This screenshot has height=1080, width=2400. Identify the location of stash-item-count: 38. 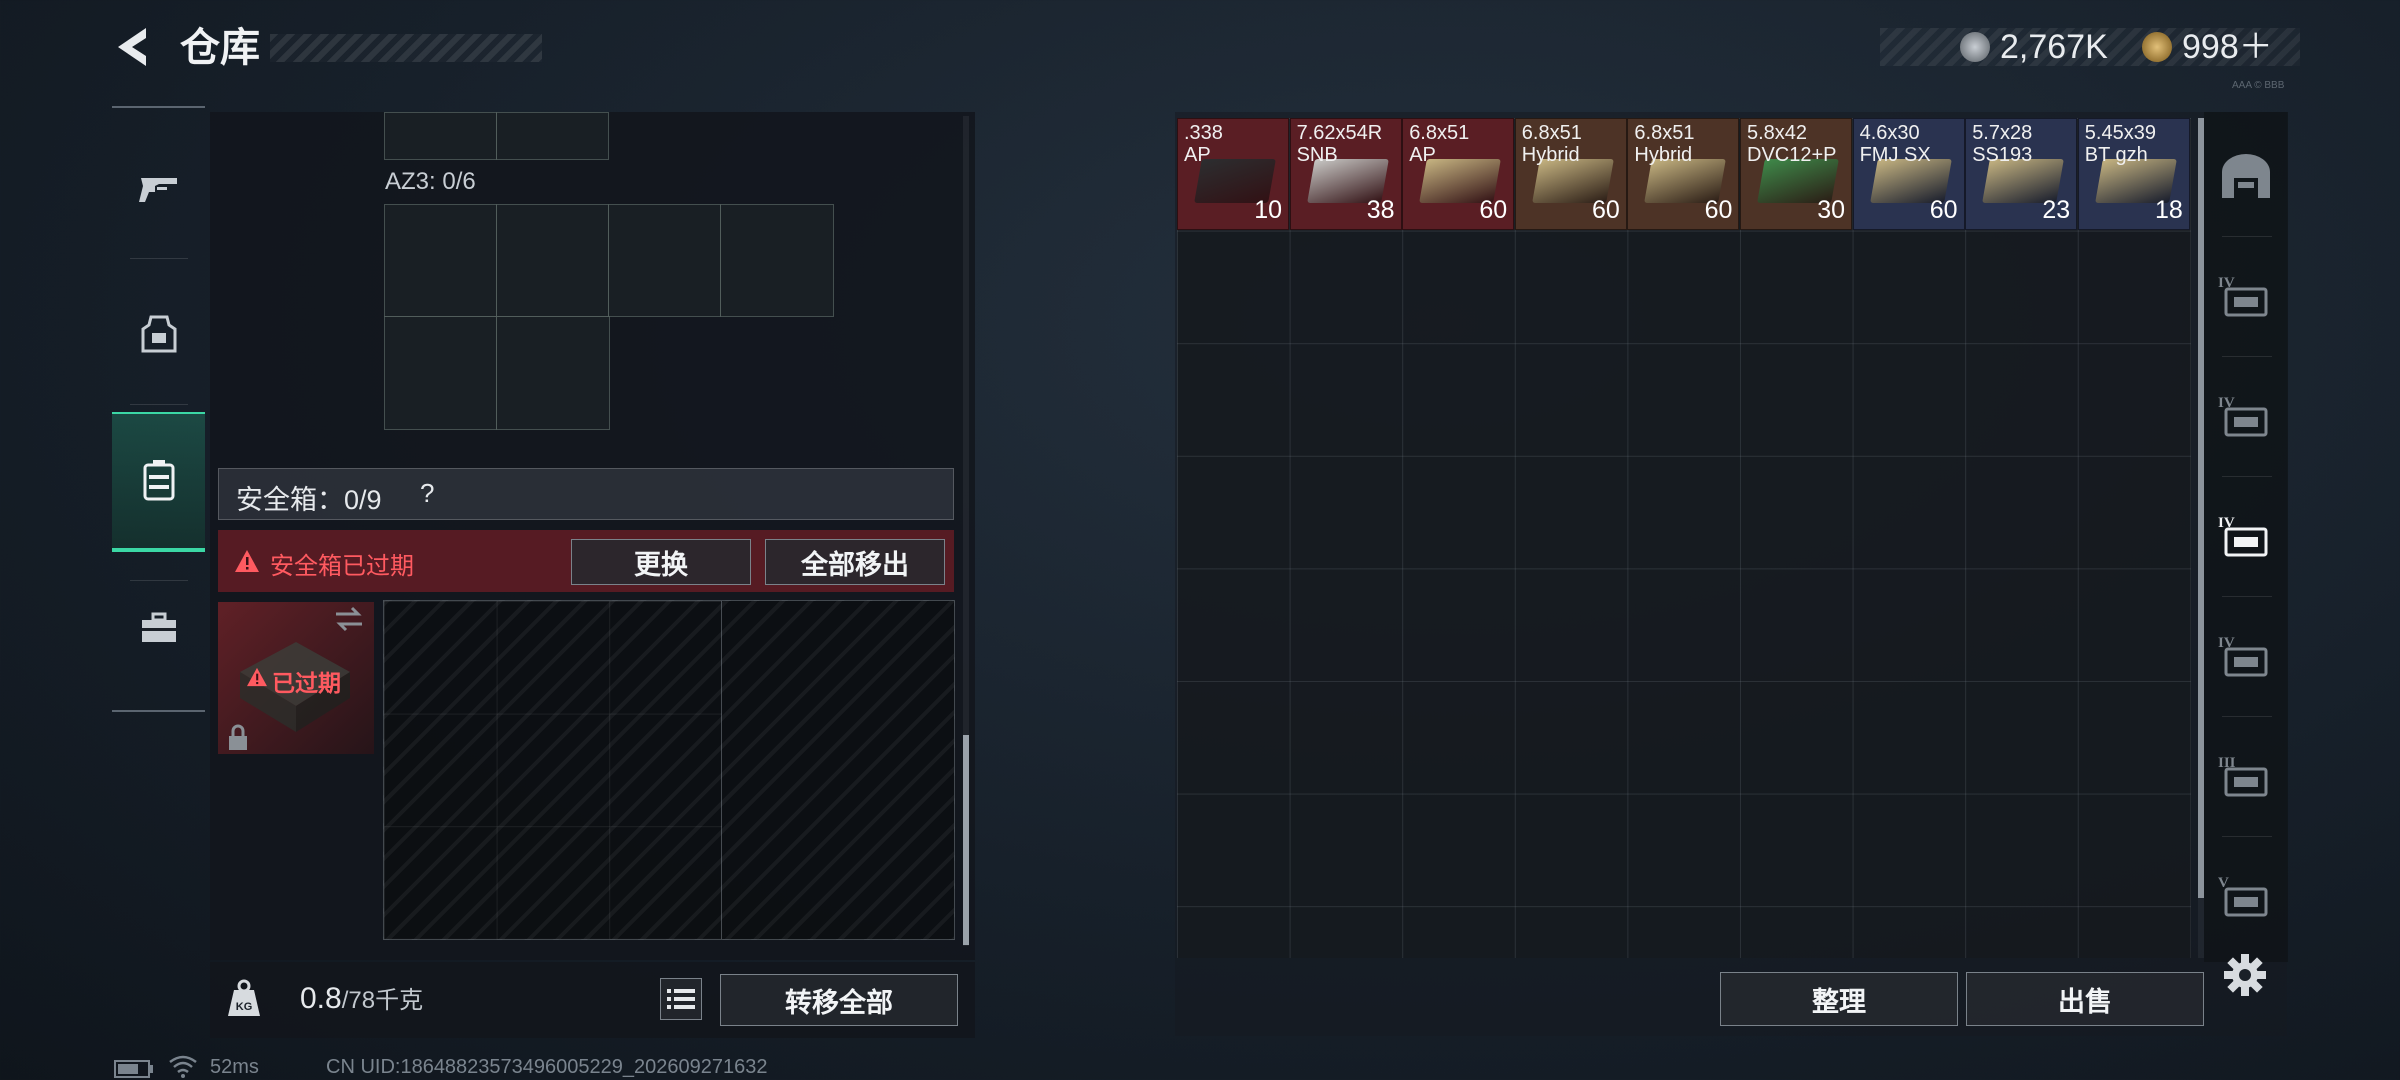
(1380, 210).